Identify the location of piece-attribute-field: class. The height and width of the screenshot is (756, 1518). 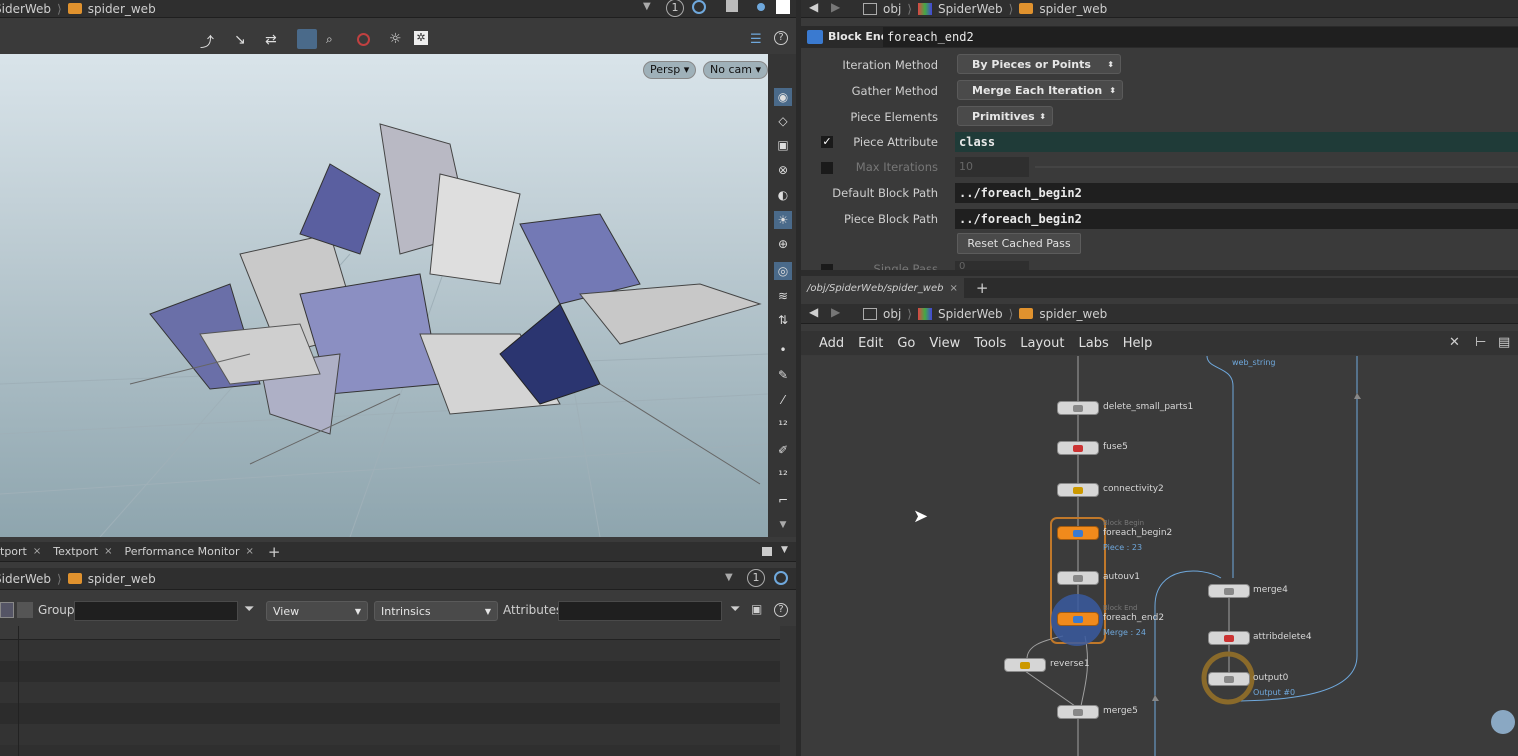
(1236, 142).